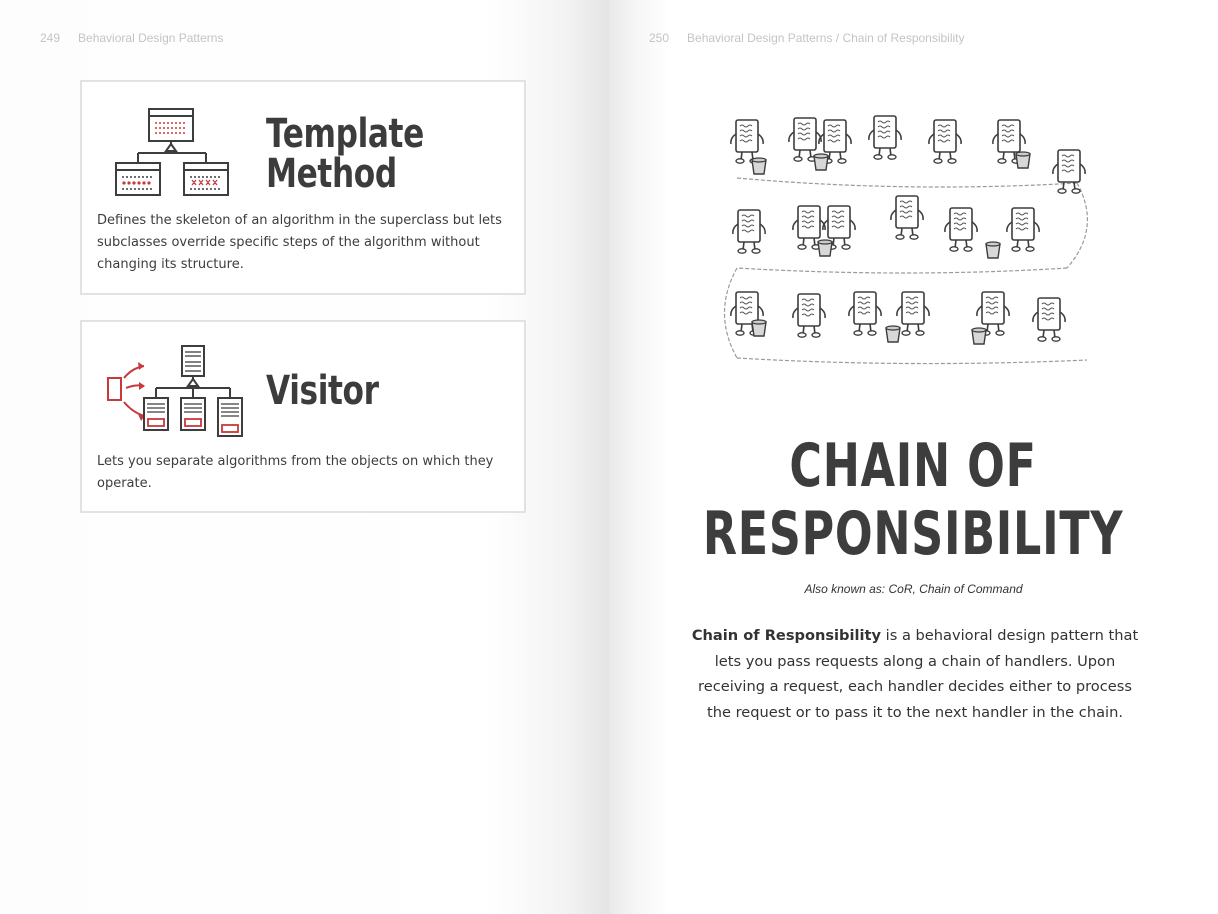  Describe the element at coordinates (322, 391) in the screenshot. I see `pattern-title: Visitor` at that location.